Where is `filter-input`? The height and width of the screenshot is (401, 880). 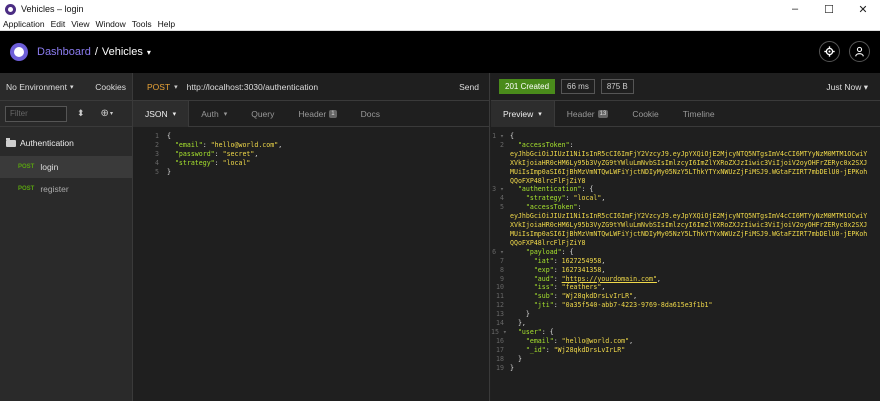
filter-input is located at coordinates (38, 113).